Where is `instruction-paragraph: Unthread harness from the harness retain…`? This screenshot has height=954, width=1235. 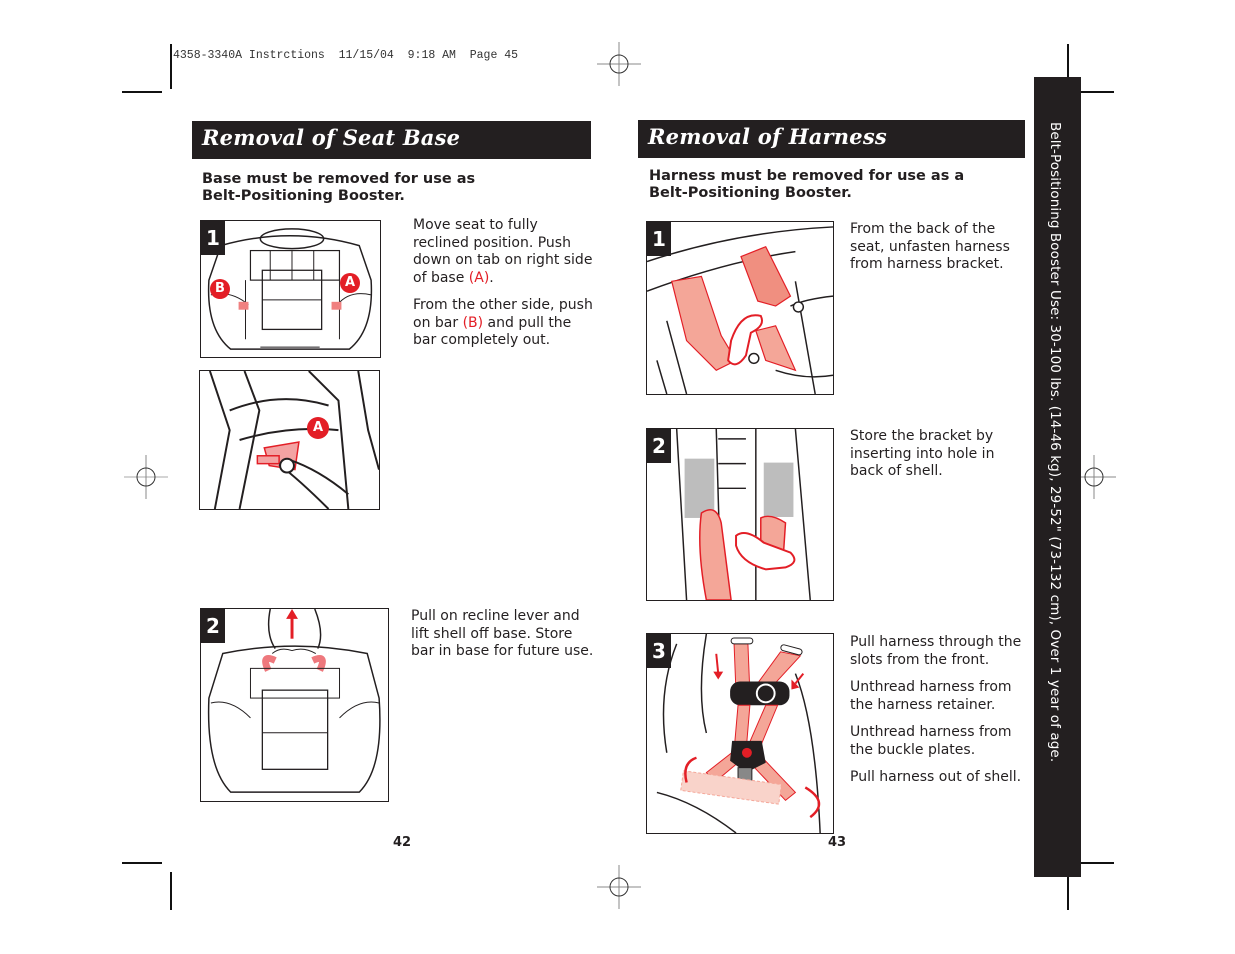 instruction-paragraph: Unthread harness from the harness retain… is located at coordinates (931, 696).